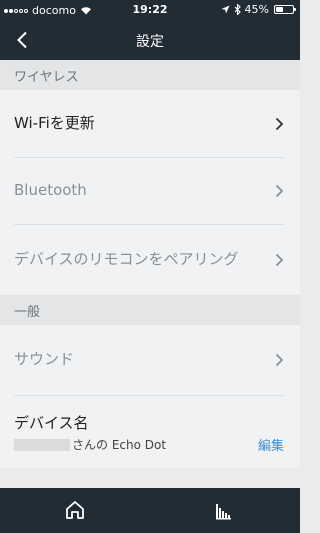 The image size is (320, 533). I want to click on equalizer-icon, so click(223, 512).